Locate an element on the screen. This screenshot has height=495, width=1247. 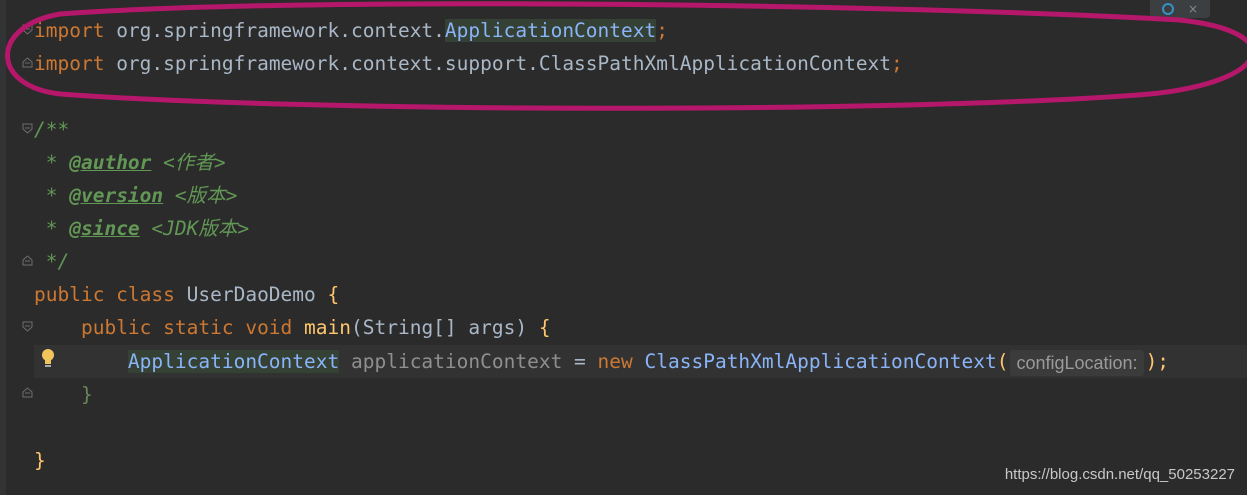
watermark: https://blog.csdn.net/qq_50253227 is located at coordinates (1119, 474).